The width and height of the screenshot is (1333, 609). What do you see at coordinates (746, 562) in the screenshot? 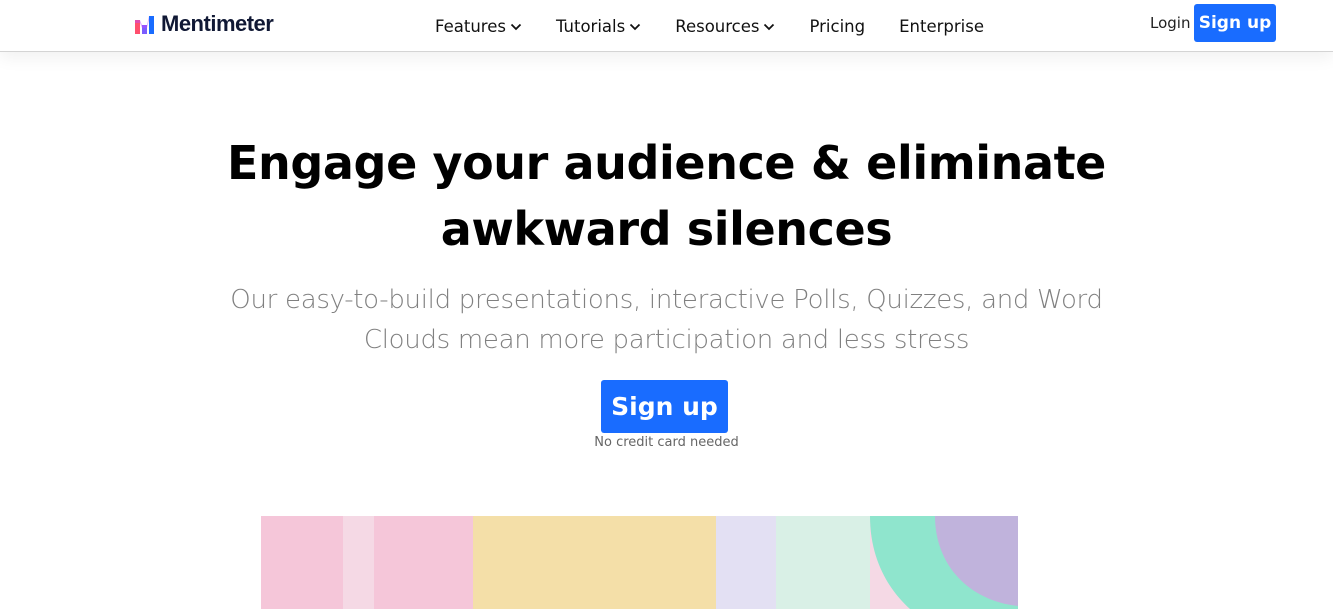
I see `illustration-lavender-block` at bounding box center [746, 562].